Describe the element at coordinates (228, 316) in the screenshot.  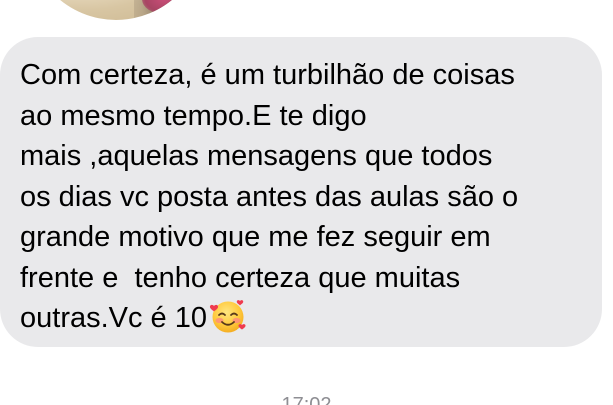
I see `smiling-face-with-hearts-icon` at that location.